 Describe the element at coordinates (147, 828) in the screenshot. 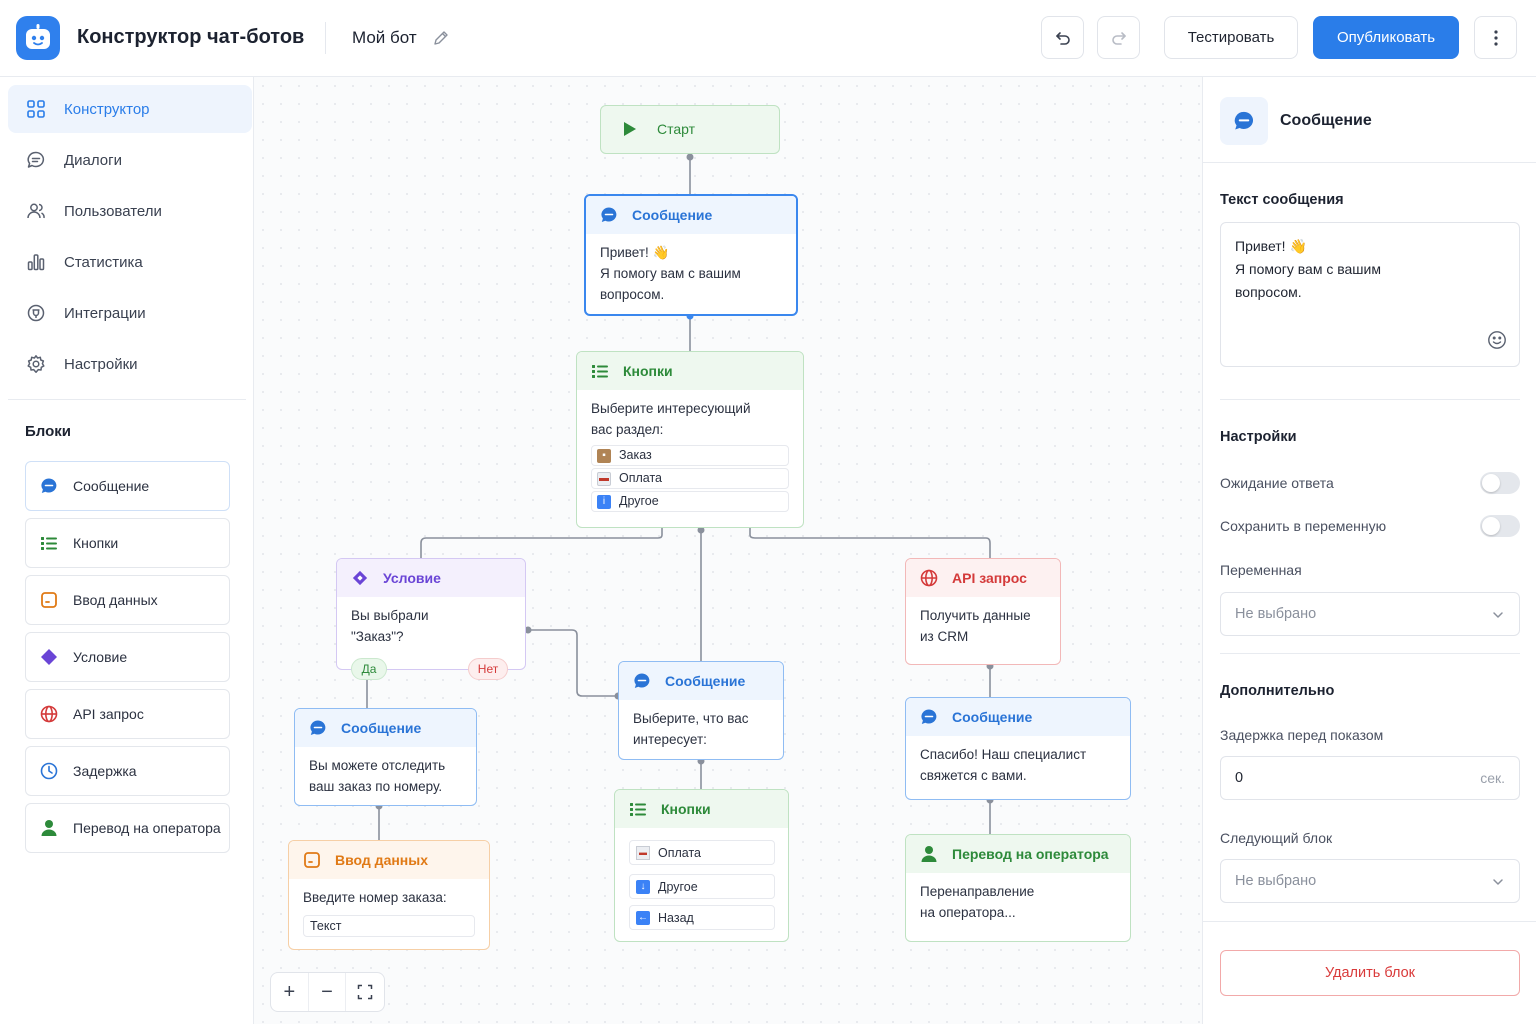

I see `block-label: Перевод на оператора` at that location.